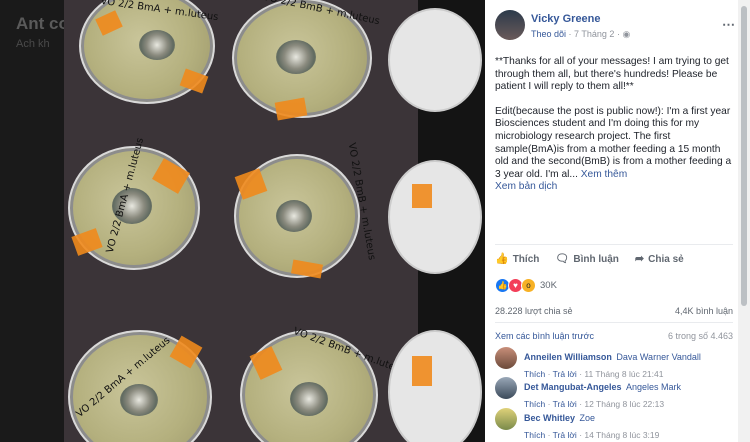  Describe the element at coordinates (658, 357) in the screenshot. I see `tagged-user: Dava Warner Vandall` at that location.